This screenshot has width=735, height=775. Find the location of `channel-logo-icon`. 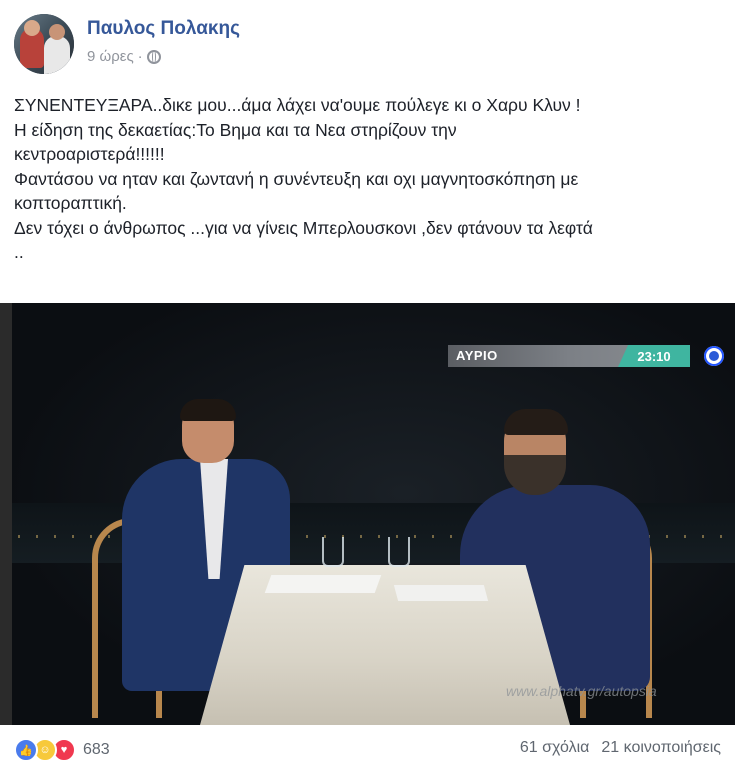

channel-logo-icon is located at coordinates (714, 356).